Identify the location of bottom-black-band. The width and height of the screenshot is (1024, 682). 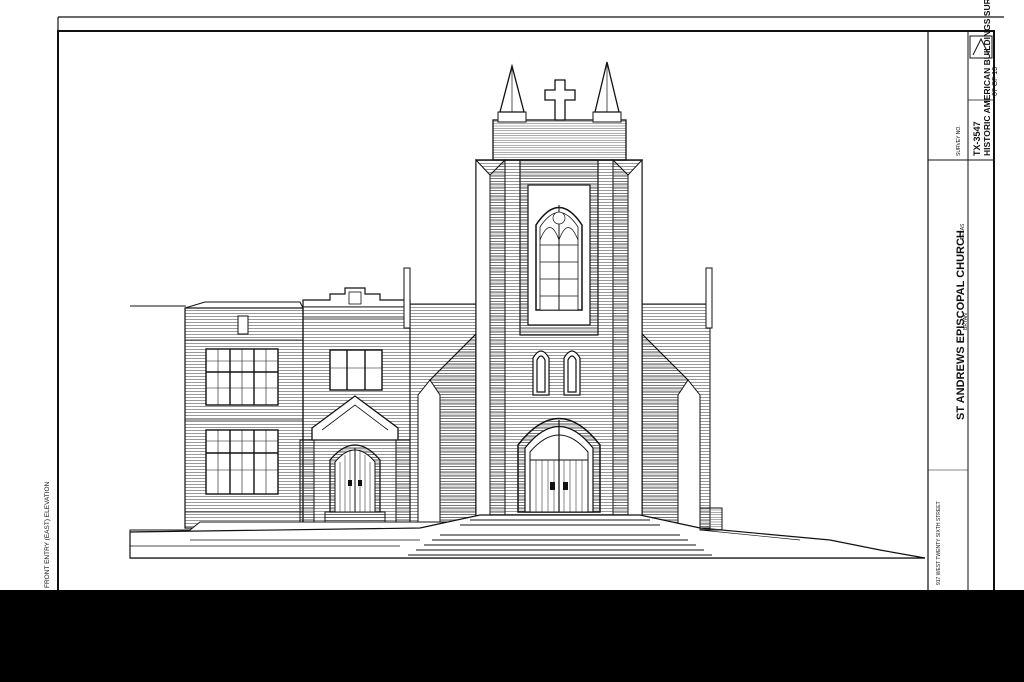
(512, 636).